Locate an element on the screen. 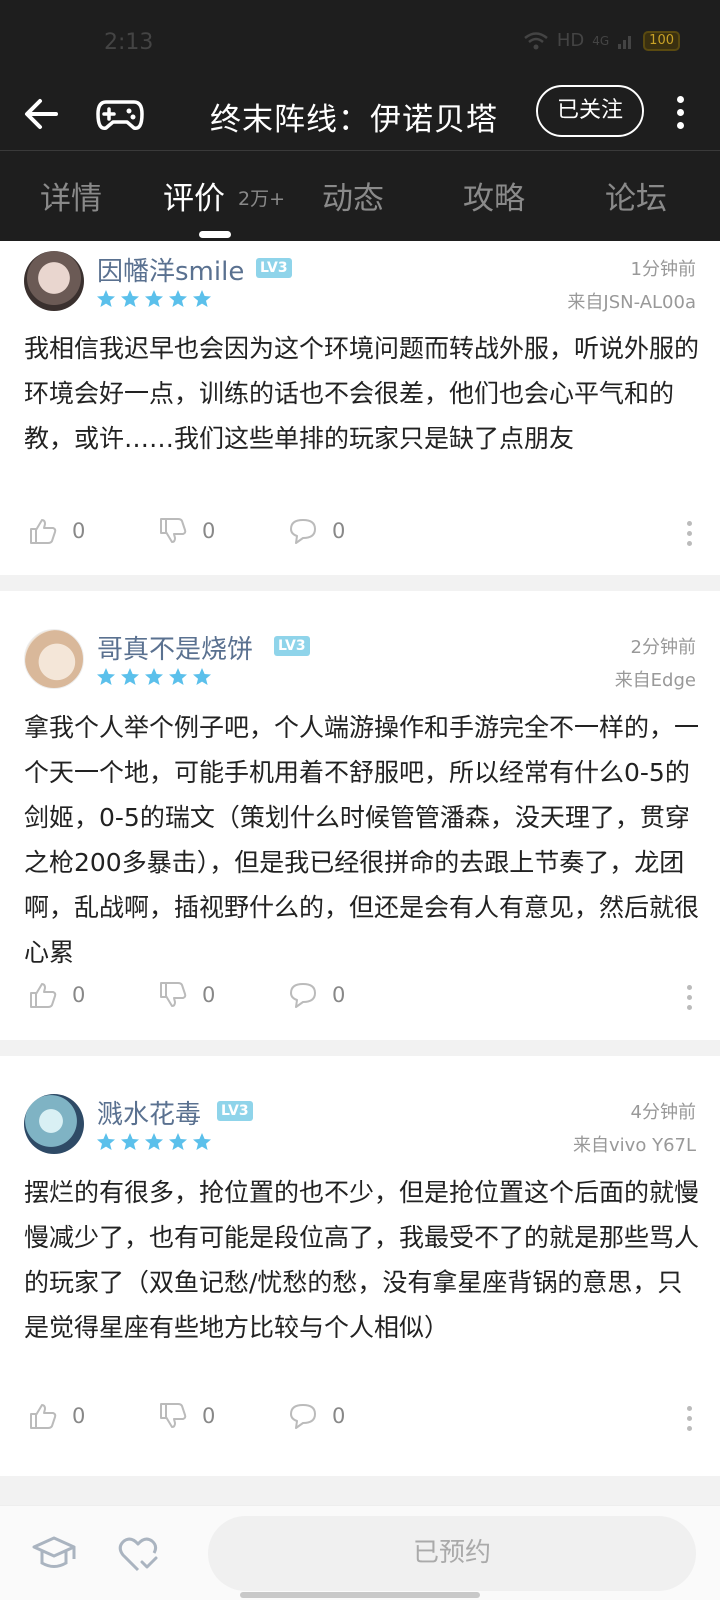 The height and width of the screenshot is (1600, 720). like-count: 0 is located at coordinates (79, 995).